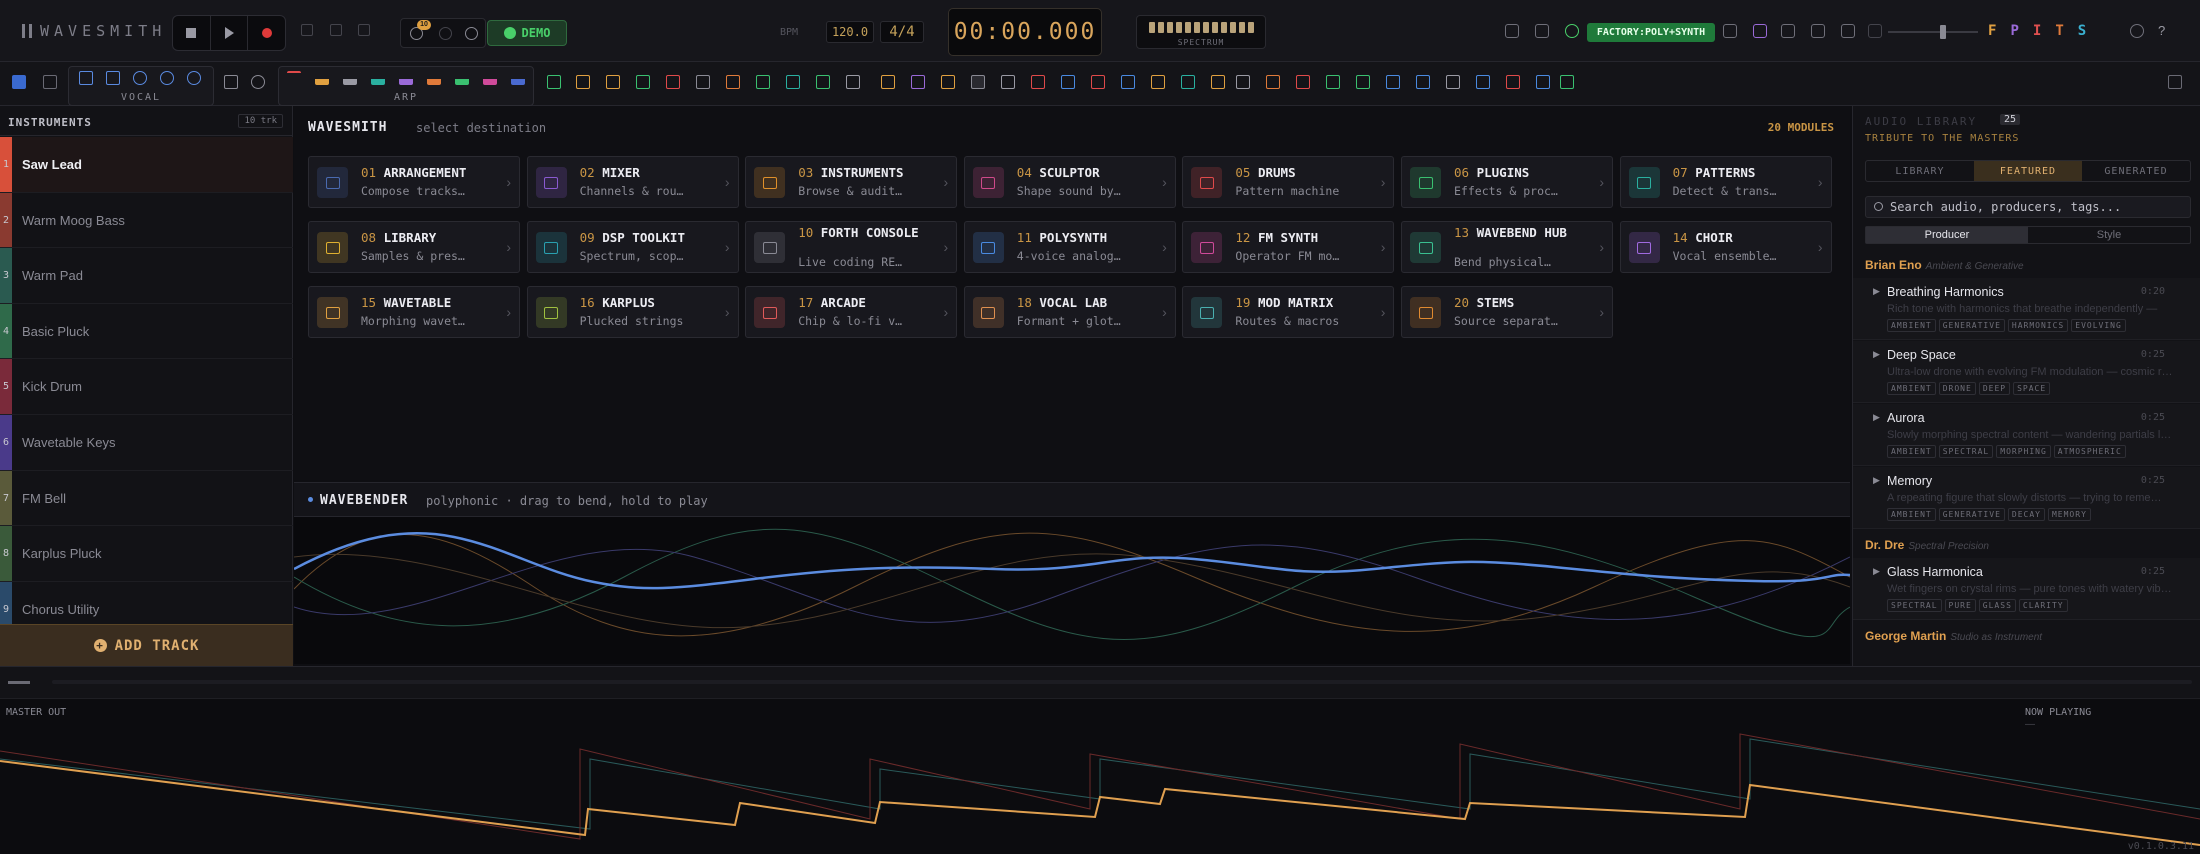  Describe the element at coordinates (113, 78) in the screenshot. I see `vocal-tool-2-icon` at that location.